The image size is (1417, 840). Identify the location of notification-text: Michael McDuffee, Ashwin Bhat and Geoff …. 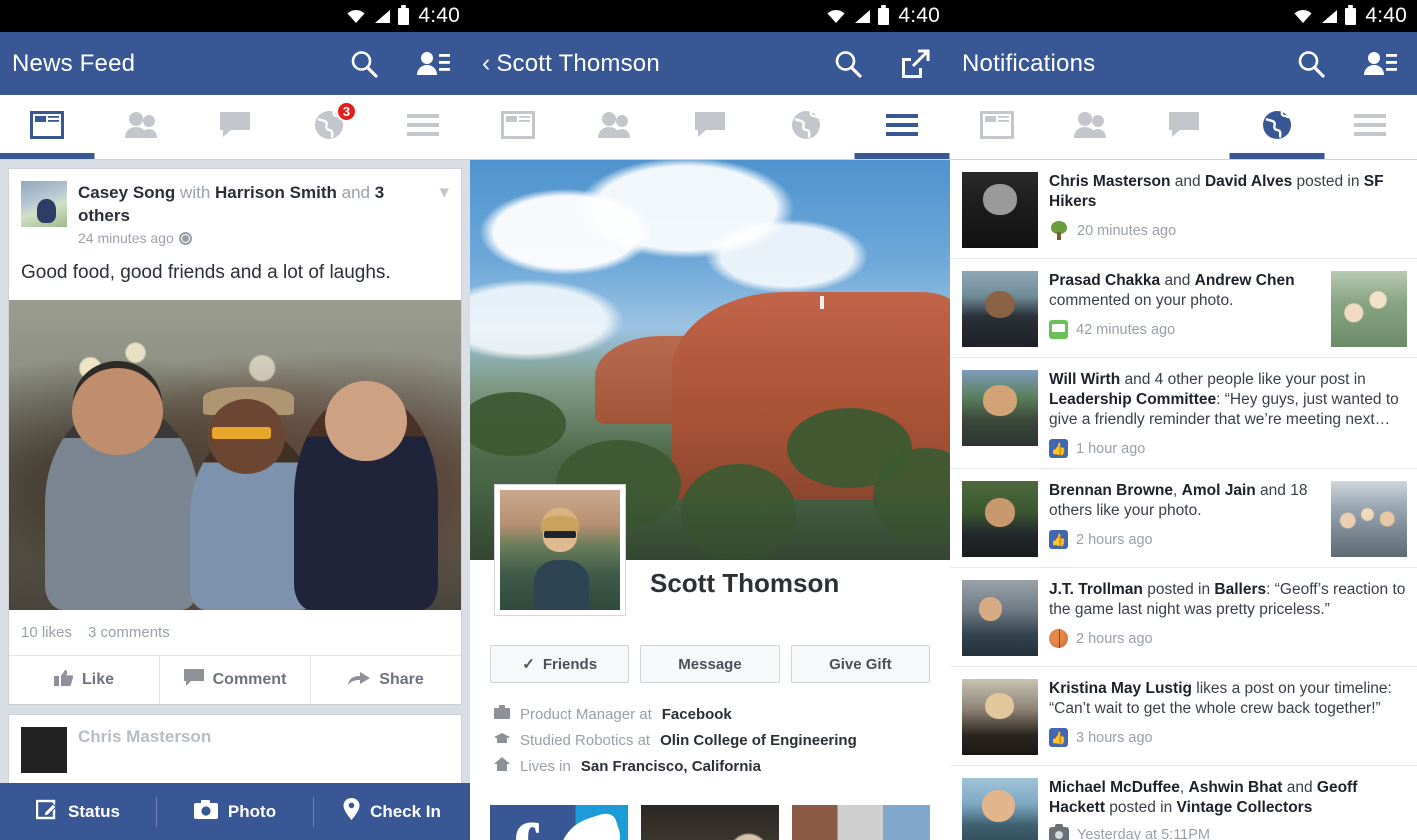
(1203, 797).